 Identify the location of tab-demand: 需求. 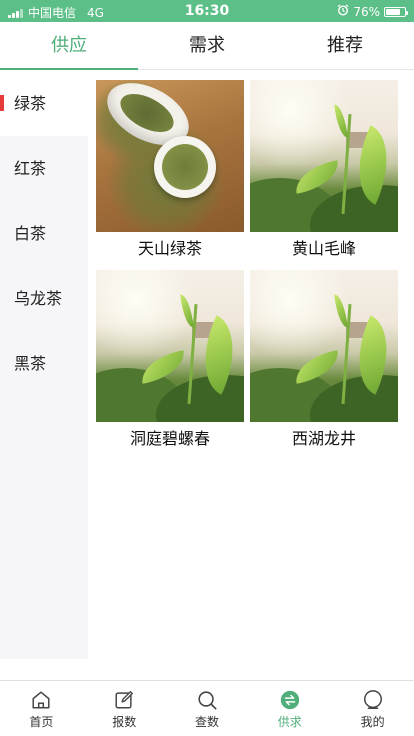
(207, 45).